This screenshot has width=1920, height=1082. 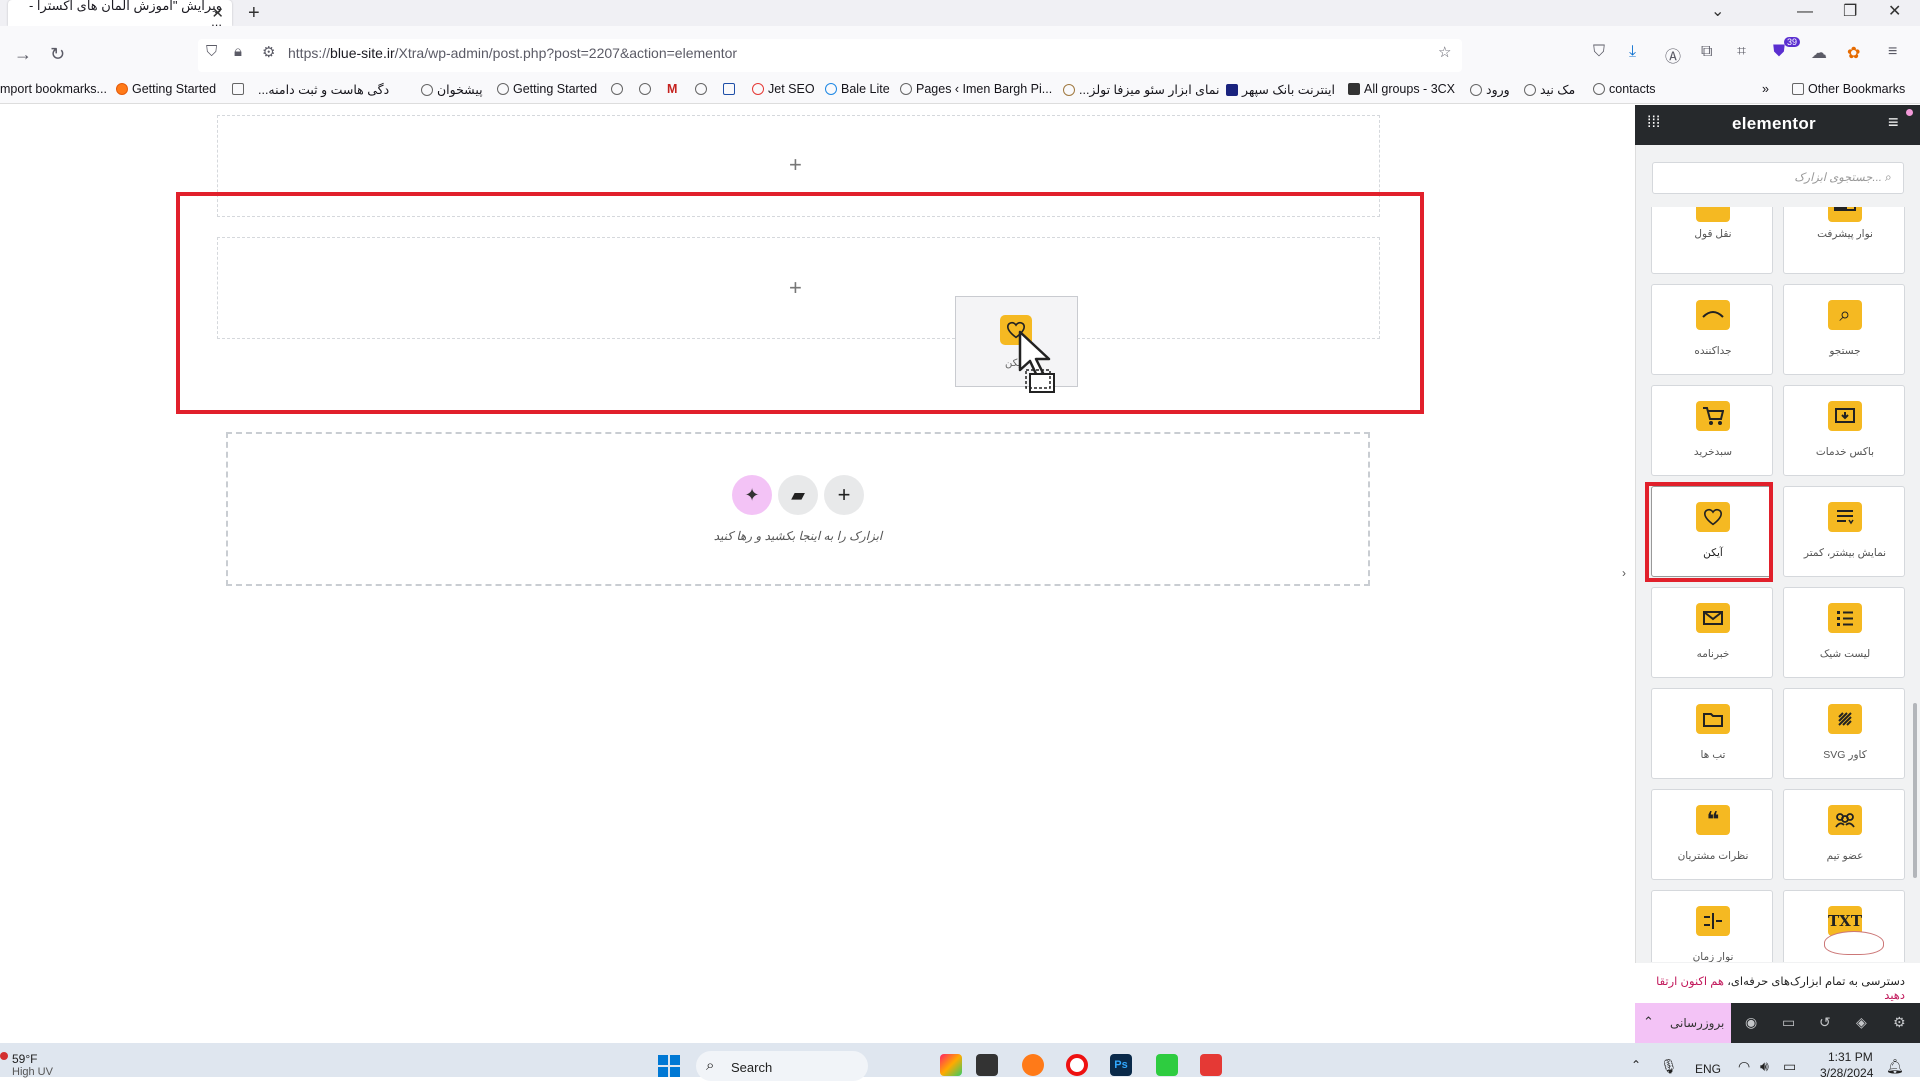 I want to click on preview-eye-icon: ◉, so click(x=1751, y=1022).